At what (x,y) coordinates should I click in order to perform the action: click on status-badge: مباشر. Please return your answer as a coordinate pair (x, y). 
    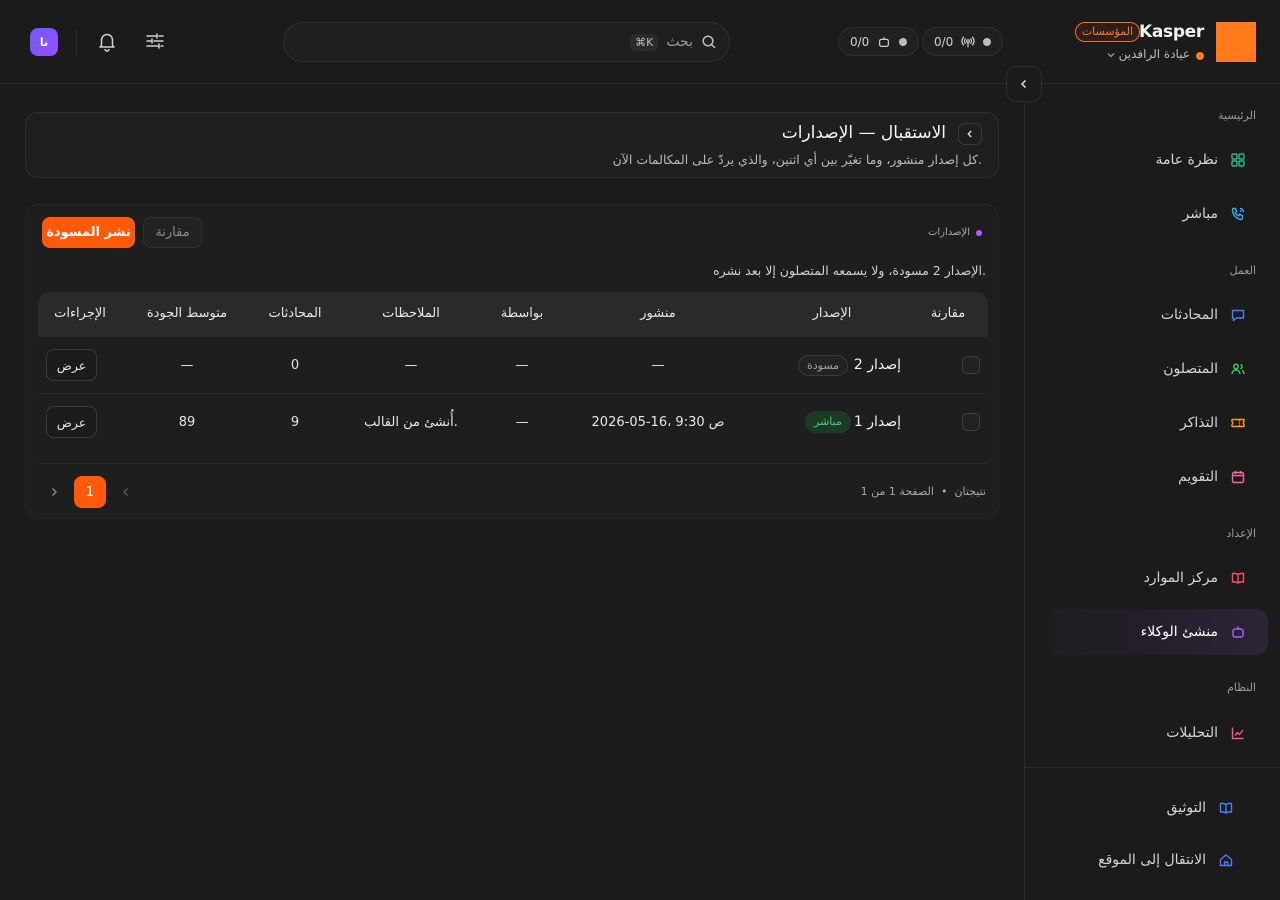
    Looking at the image, I should click on (828, 422).